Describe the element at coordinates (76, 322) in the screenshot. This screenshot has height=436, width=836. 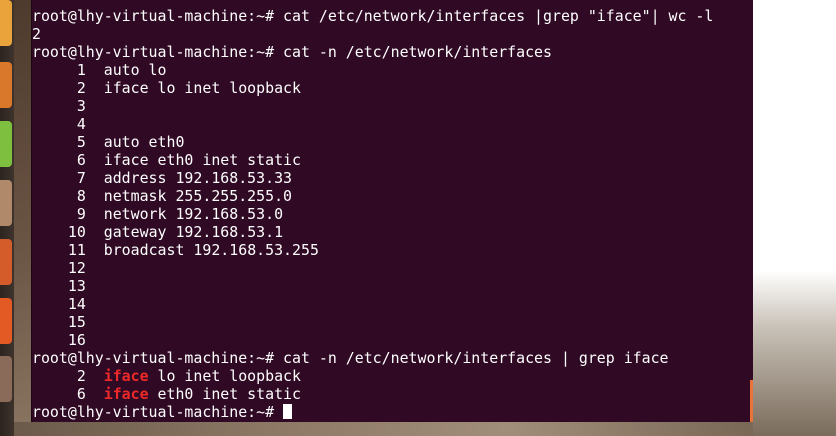
I see `line-number: 15` at that location.